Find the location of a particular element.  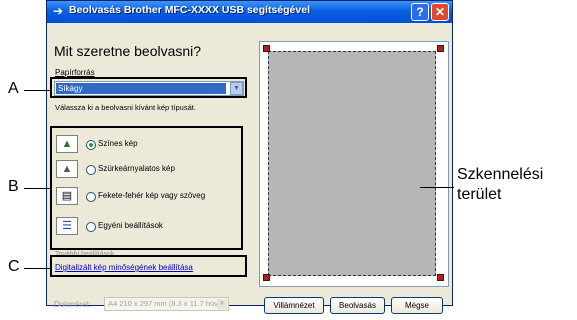

close-button: ✕ is located at coordinates (440, 12).